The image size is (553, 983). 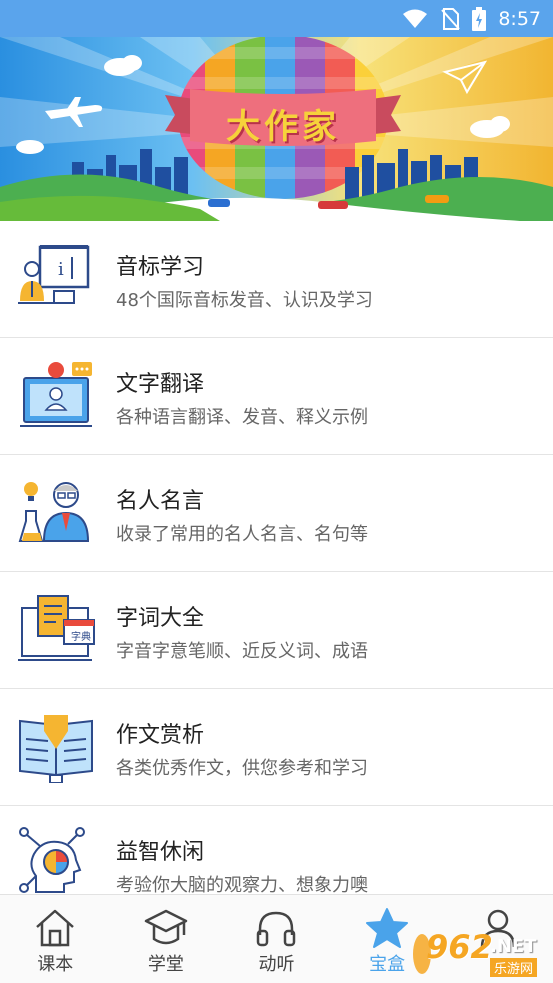 What do you see at coordinates (276, 18) in the screenshot?
I see `status-bar: 8:57` at bounding box center [276, 18].